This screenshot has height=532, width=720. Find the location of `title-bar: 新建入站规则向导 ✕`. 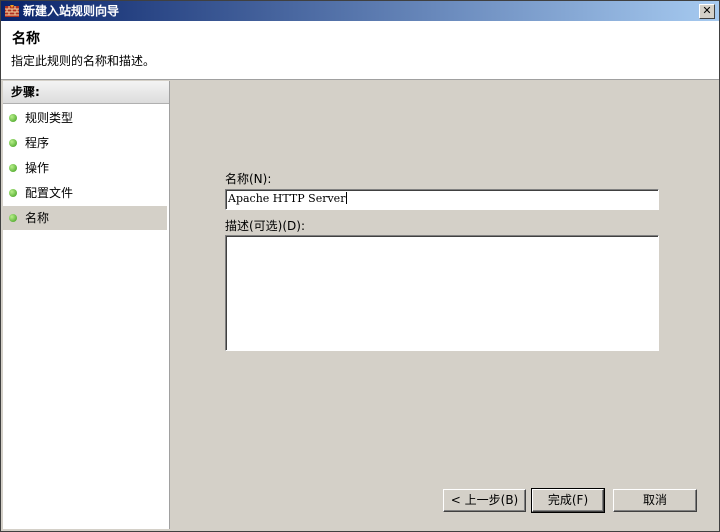

title-bar: 新建入站规则向导 ✕ is located at coordinates (360, 11).